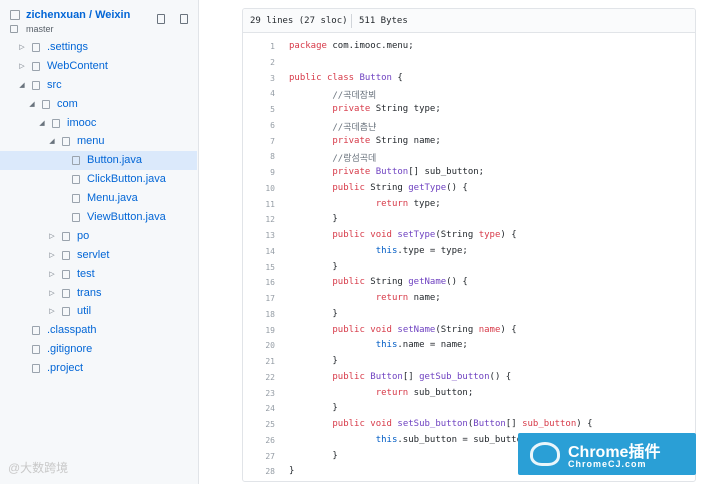  I want to click on code-text: private String name;, so click(386, 140).